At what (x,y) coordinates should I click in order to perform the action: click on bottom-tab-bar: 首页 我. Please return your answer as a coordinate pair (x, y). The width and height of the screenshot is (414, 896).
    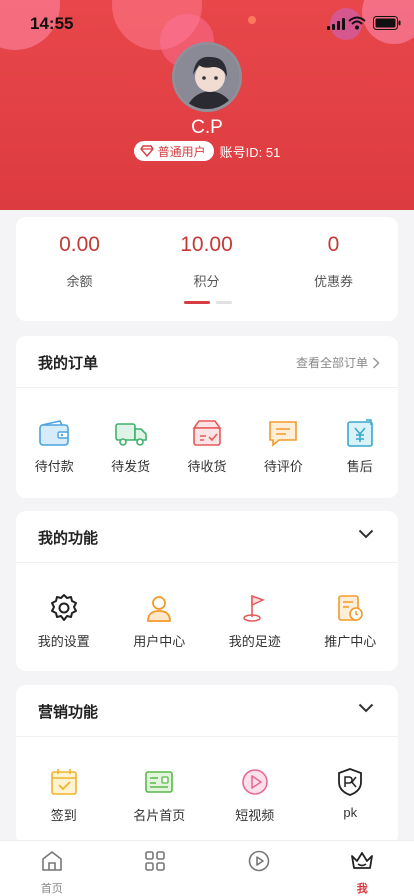
    Looking at the image, I should click on (207, 868).